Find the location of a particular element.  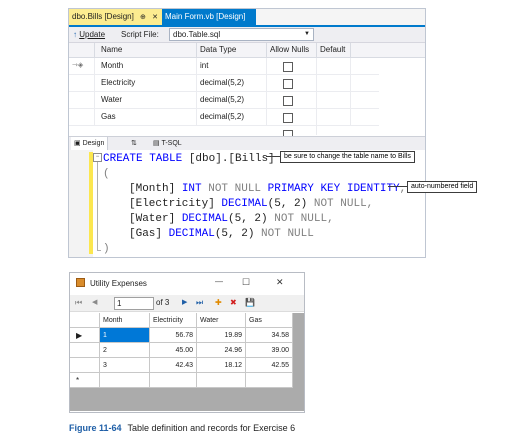

water-cell: 24.96 is located at coordinates (221, 350).